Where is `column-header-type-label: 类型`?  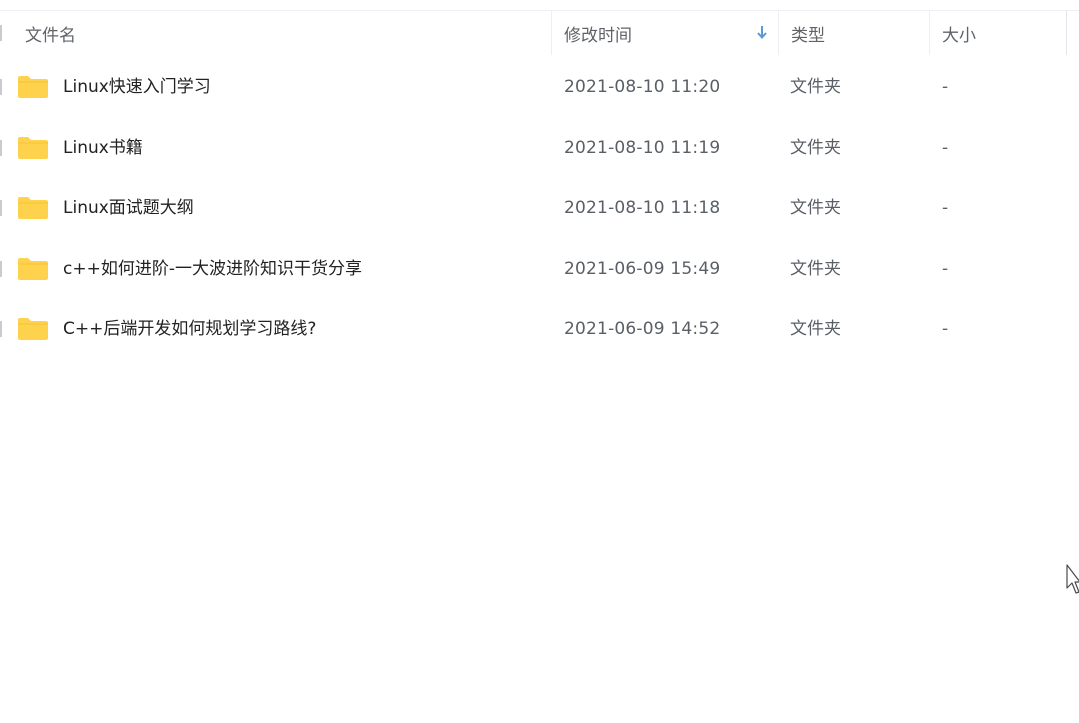 column-header-type-label: 类型 is located at coordinates (808, 35).